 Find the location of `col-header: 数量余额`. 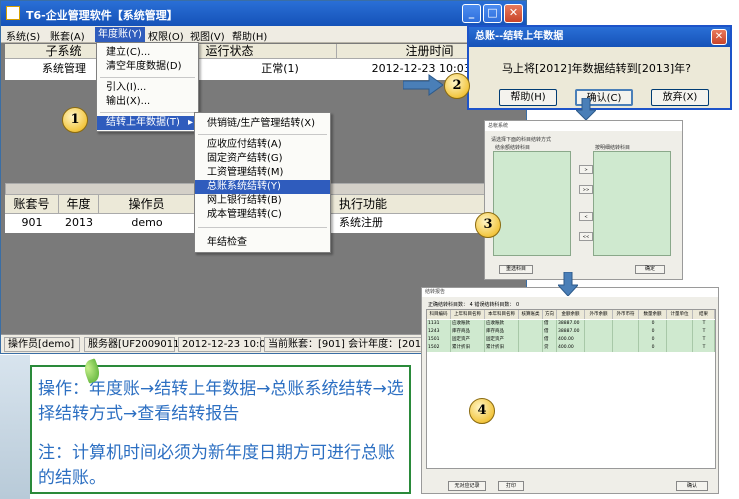

col-header: 数量余额 is located at coordinates (653, 314).